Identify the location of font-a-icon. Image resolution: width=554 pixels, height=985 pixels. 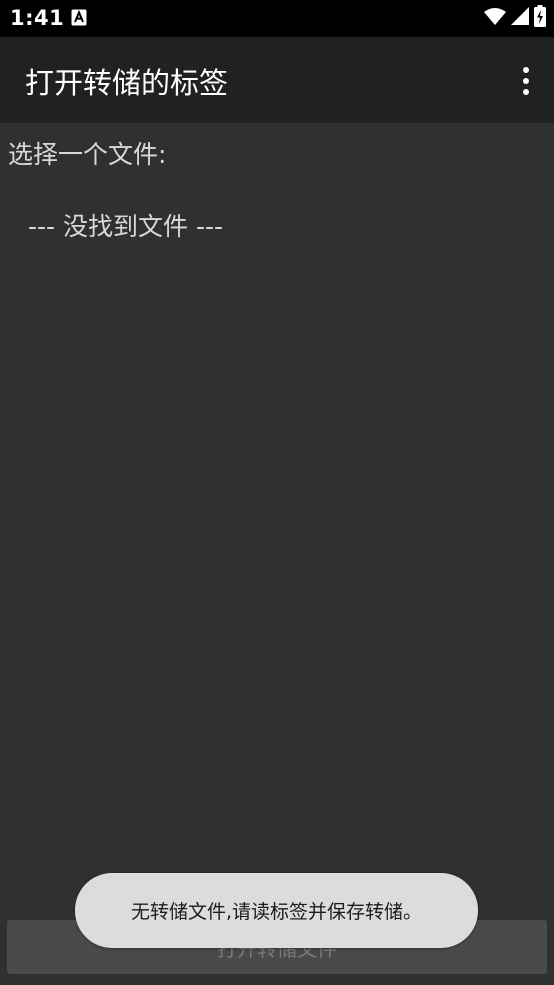
(79, 17).